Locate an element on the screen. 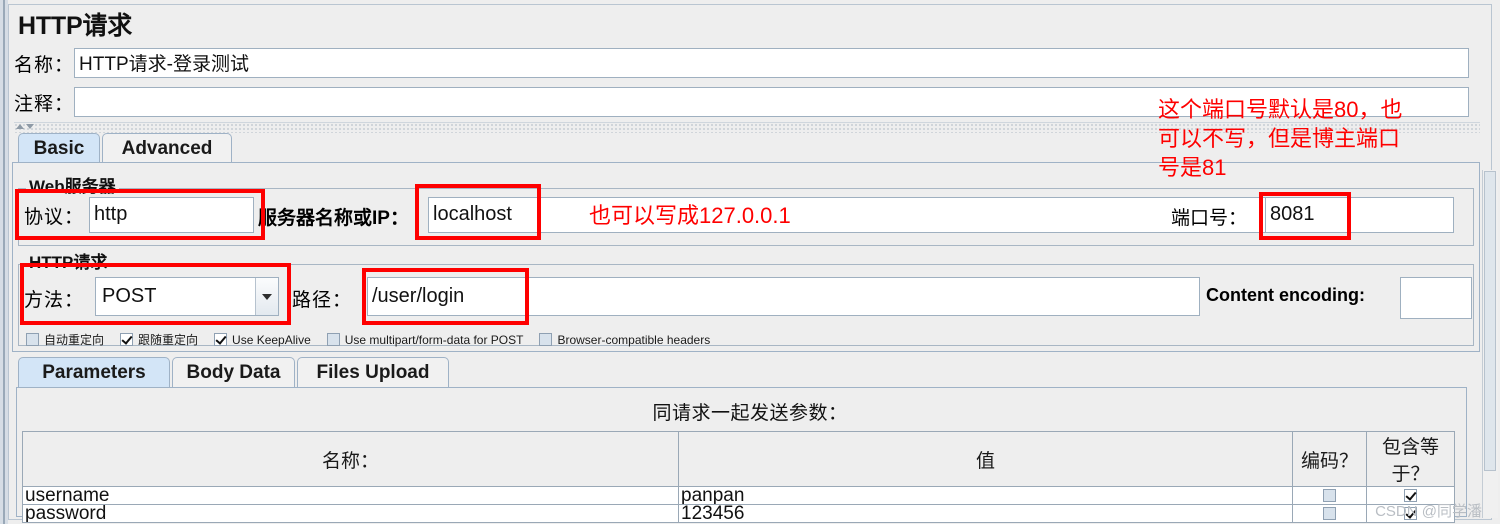 The image size is (1500, 524). table-row: username panpan is located at coordinates (738, 495).